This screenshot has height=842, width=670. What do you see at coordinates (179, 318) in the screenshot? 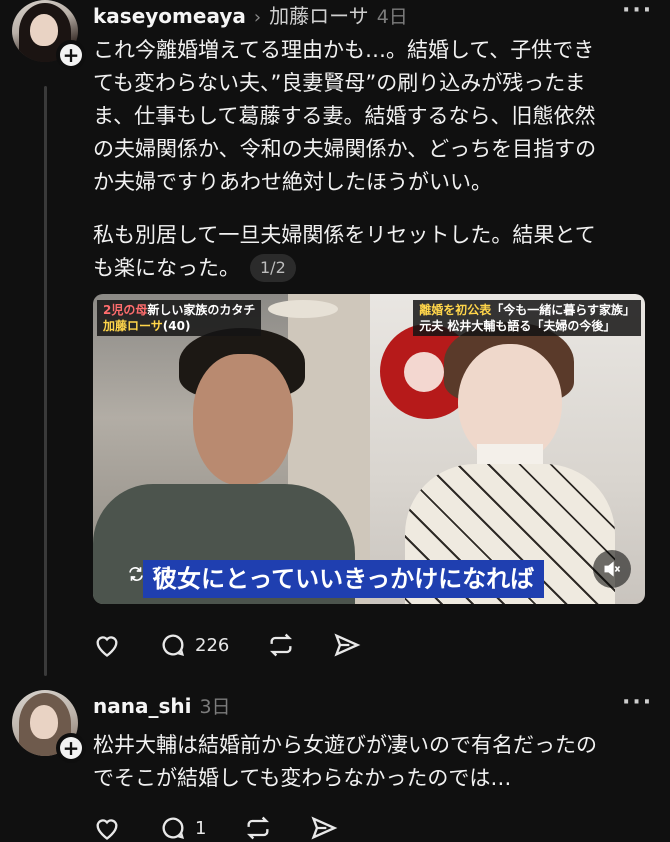
I see `caption-tag-left: 2児の母新しい家族のカタチ 加藤ローサ(40)` at bounding box center [179, 318].